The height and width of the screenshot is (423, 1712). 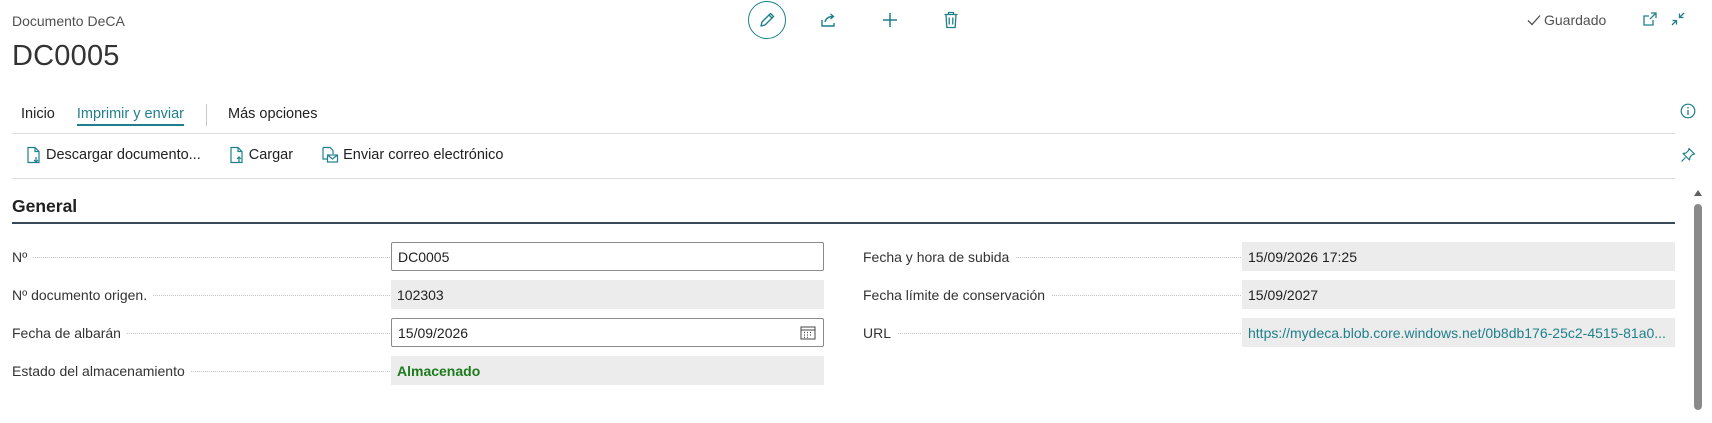 I want to click on upload-document-icon, so click(x=236, y=155).